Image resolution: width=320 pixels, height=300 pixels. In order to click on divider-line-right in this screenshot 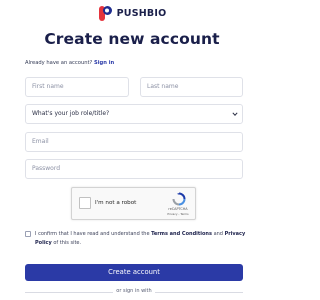, I will do `click(199, 292)`.